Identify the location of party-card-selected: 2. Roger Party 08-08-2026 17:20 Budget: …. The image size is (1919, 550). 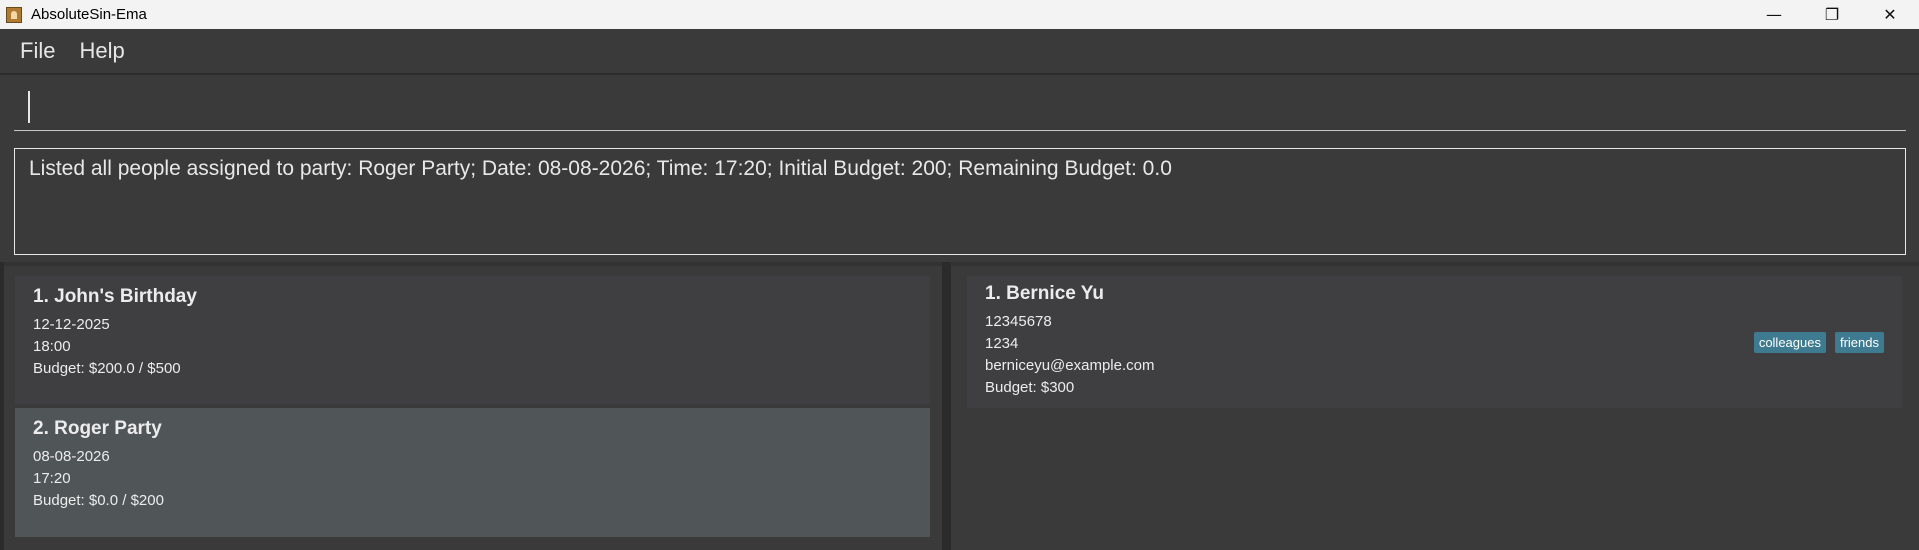
(472, 472).